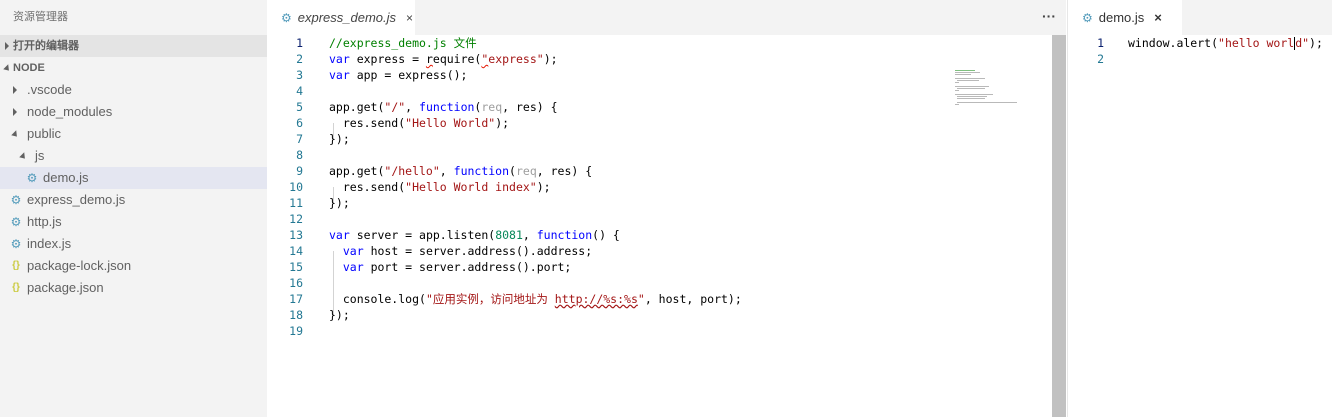  I want to click on tree-item: ⚙ index.js, so click(133, 244).